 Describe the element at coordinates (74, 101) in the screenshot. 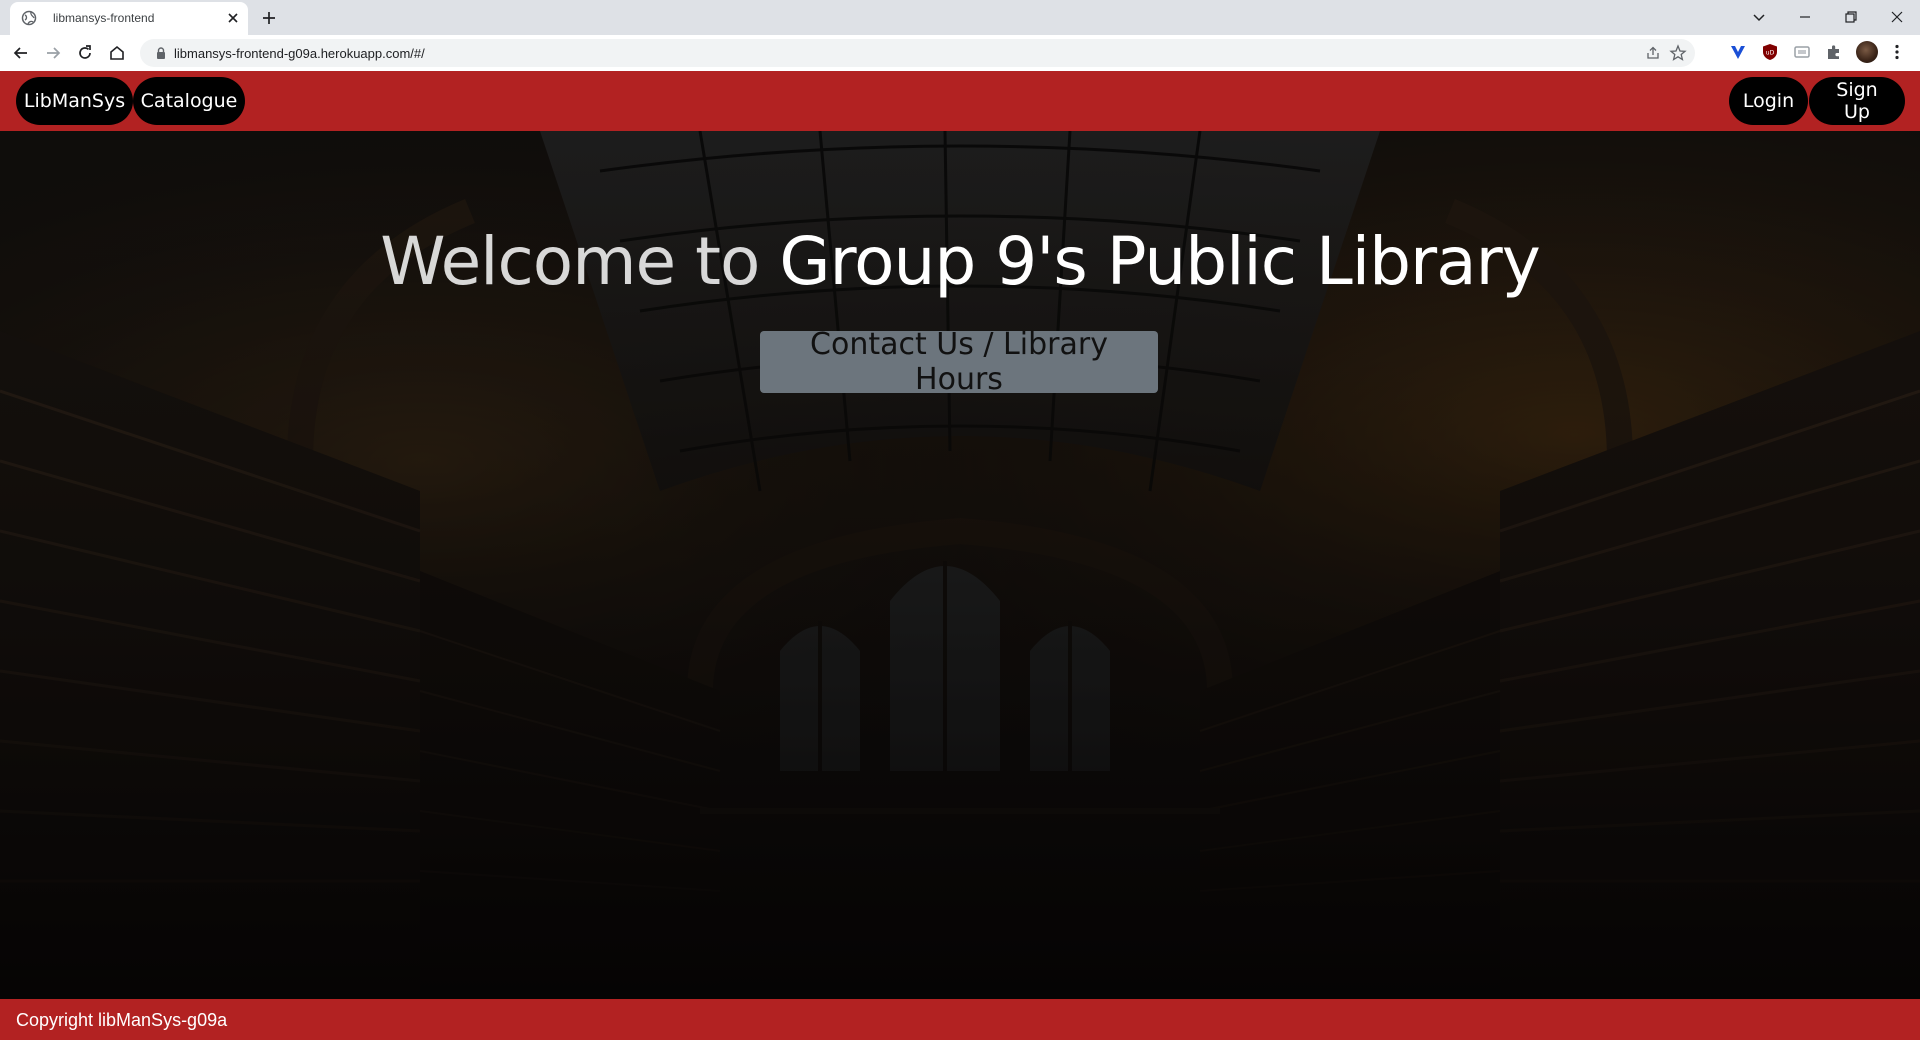

I see `brand-libmansys-button: LibManSys` at that location.